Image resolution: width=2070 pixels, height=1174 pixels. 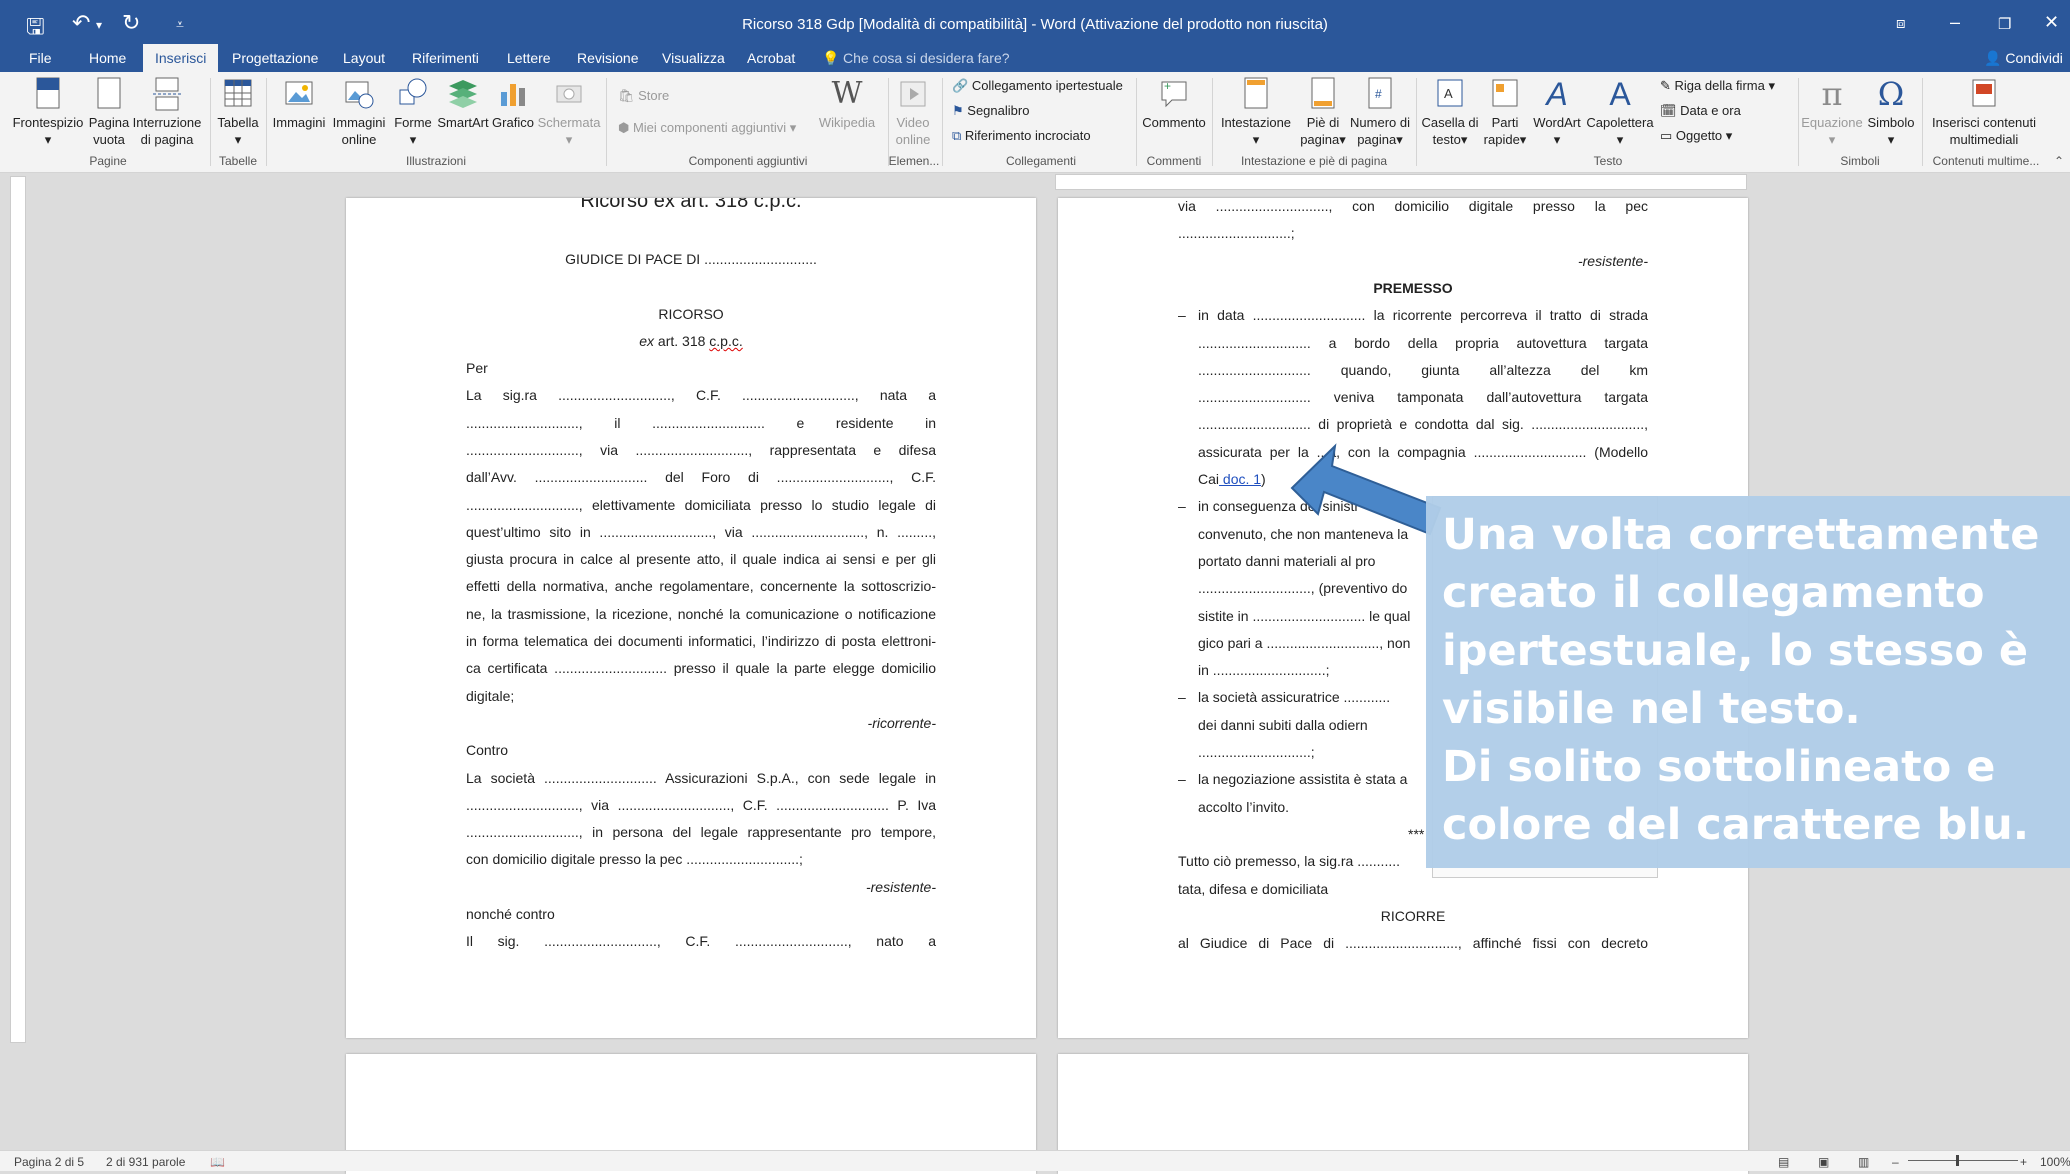 I want to click on immagini-online-button: Immagini online, so click(x=359, y=112).